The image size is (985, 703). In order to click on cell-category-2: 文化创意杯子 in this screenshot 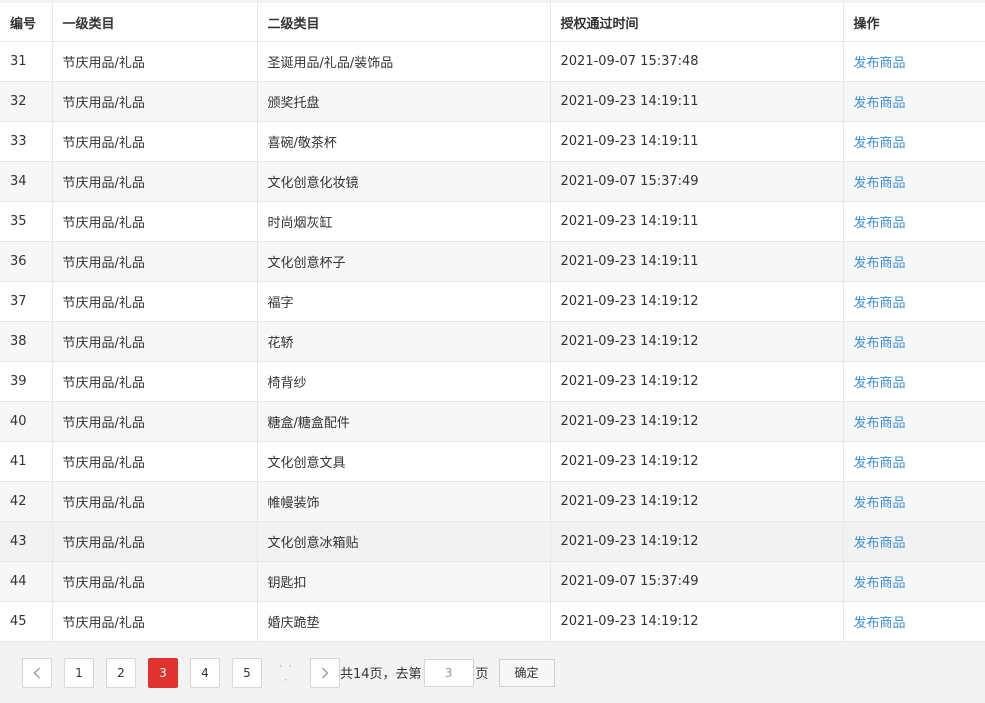, I will do `click(404, 261)`.